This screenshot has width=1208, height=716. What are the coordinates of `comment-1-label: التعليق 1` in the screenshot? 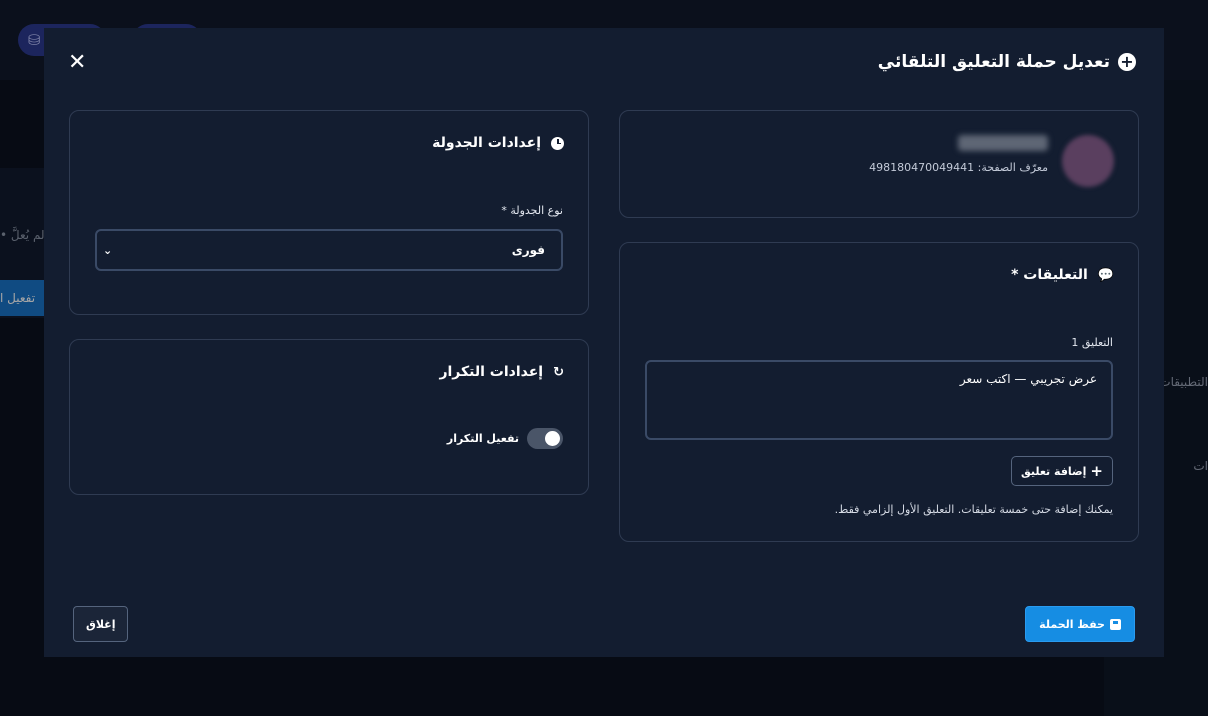 It's located at (1092, 342).